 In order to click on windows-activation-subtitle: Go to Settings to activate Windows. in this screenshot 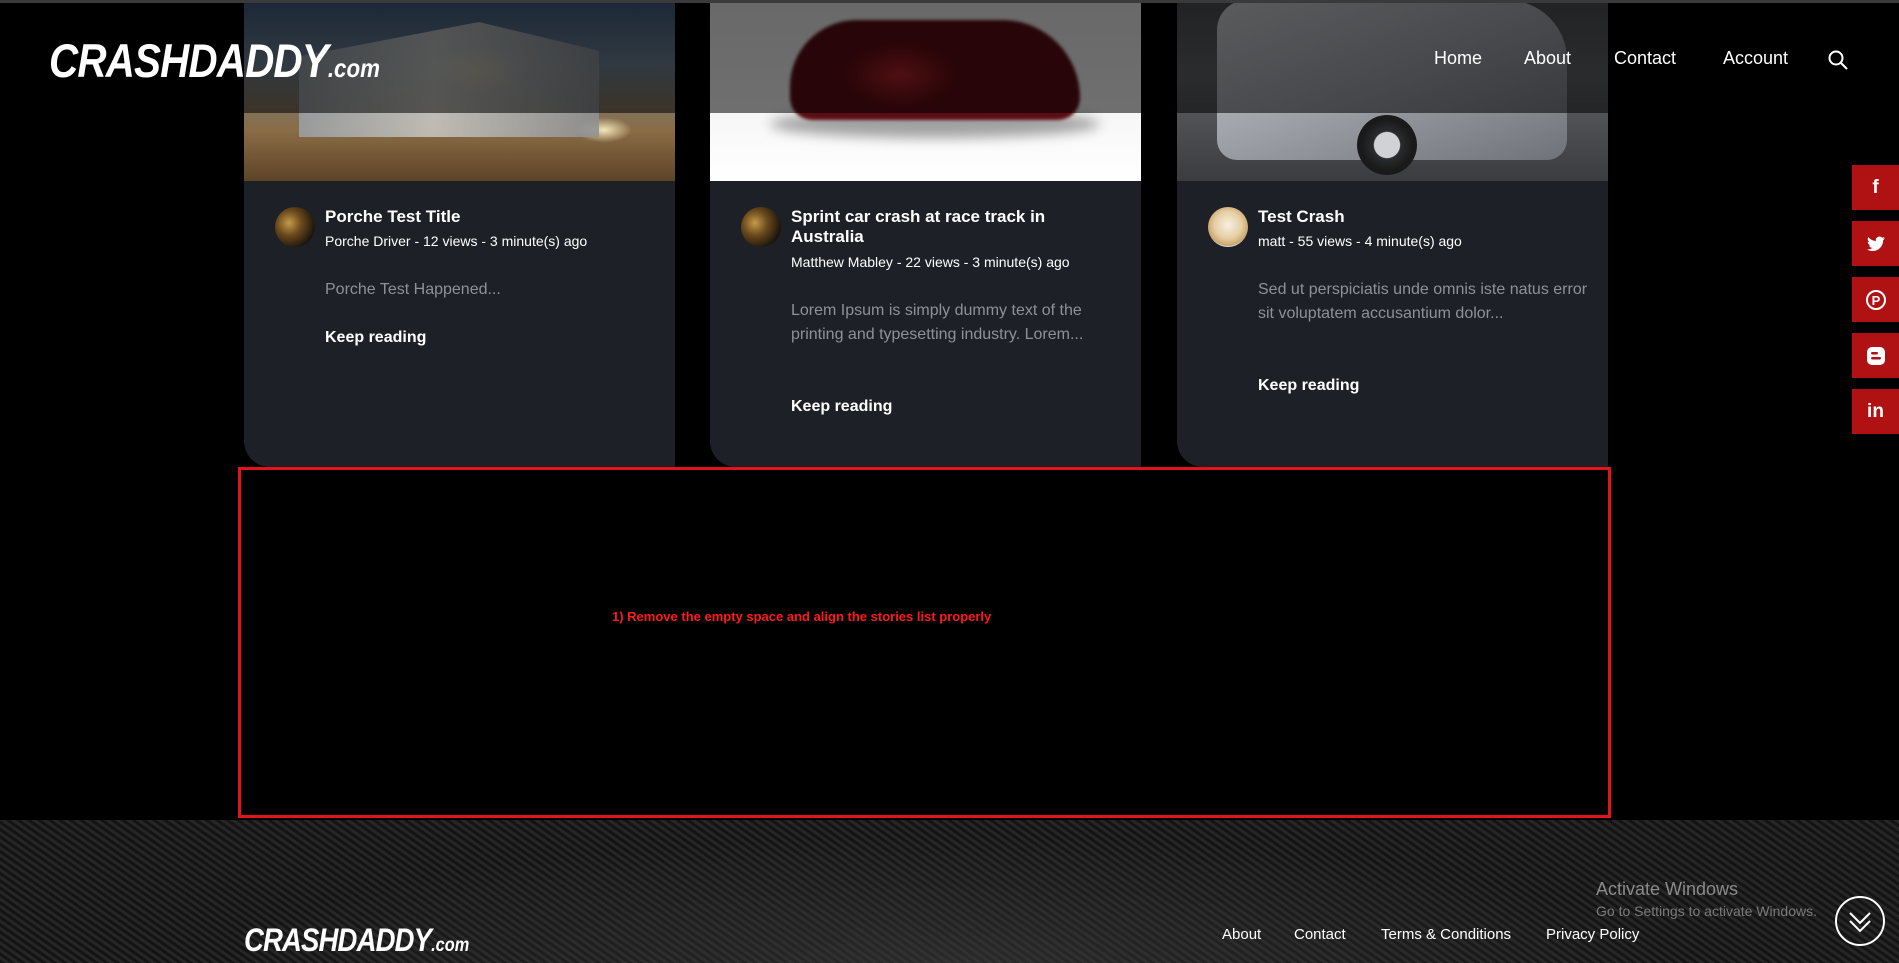, I will do `click(1706, 911)`.